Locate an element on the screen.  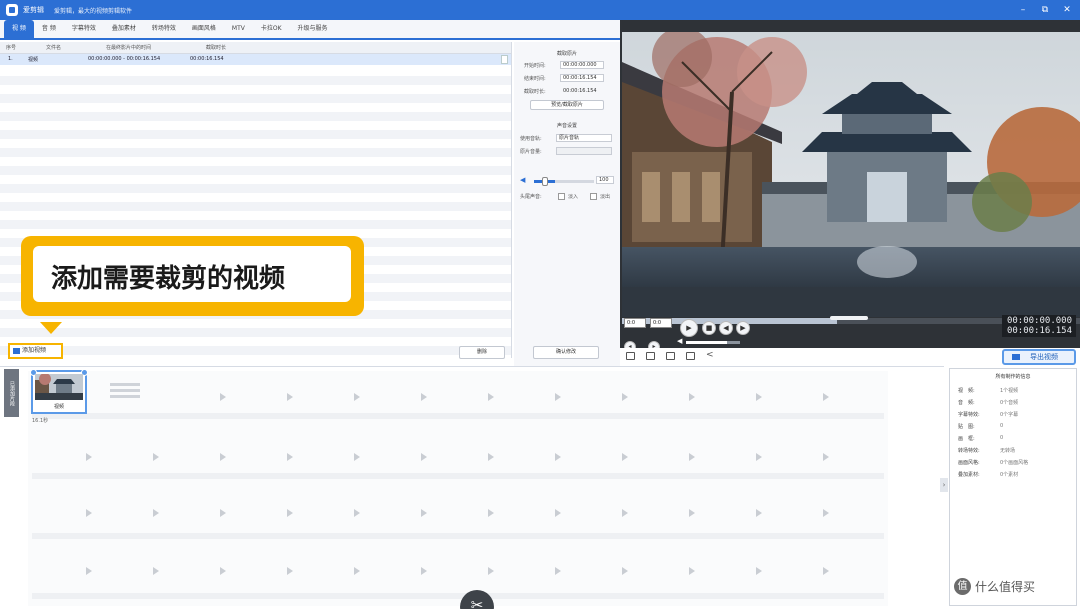
preview-volume-slider is located at coordinates (713, 342).